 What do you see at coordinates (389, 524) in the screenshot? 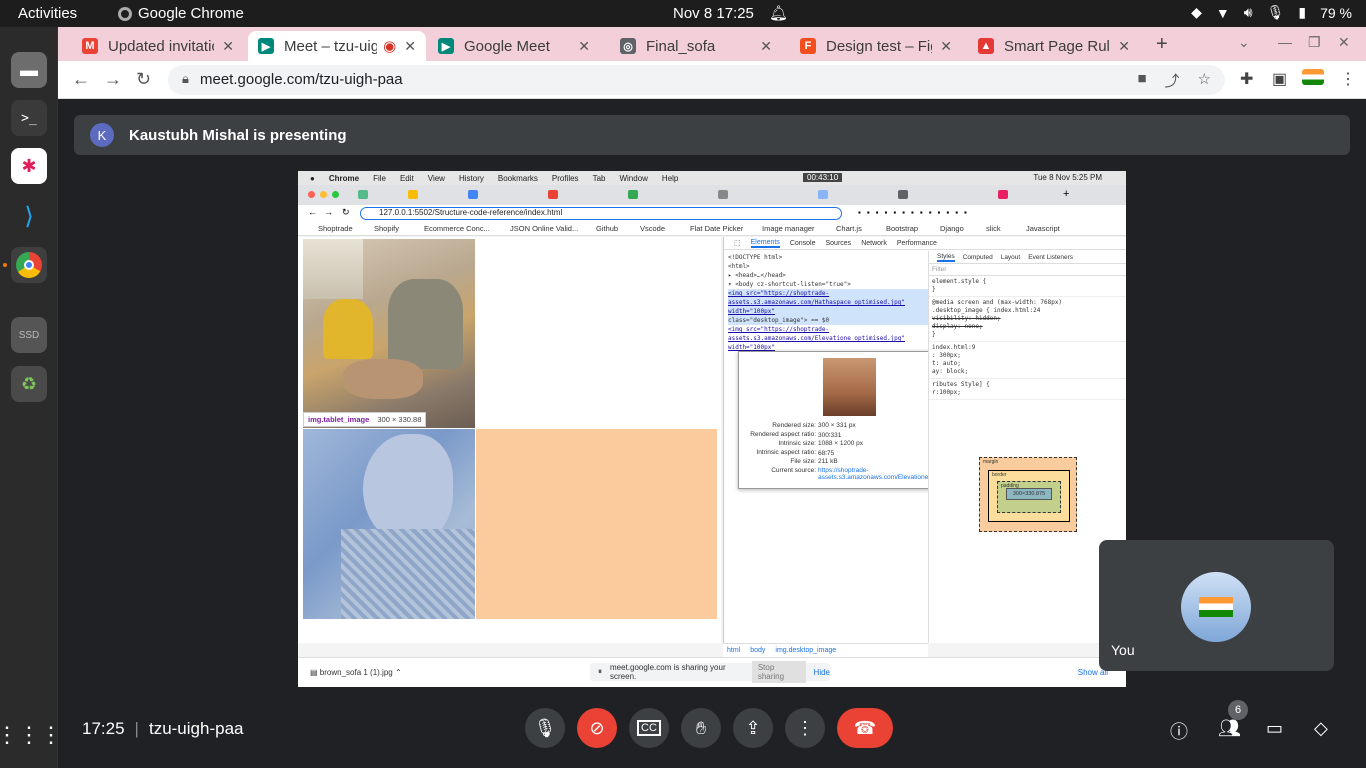
I see `portrait-photo` at bounding box center [389, 524].